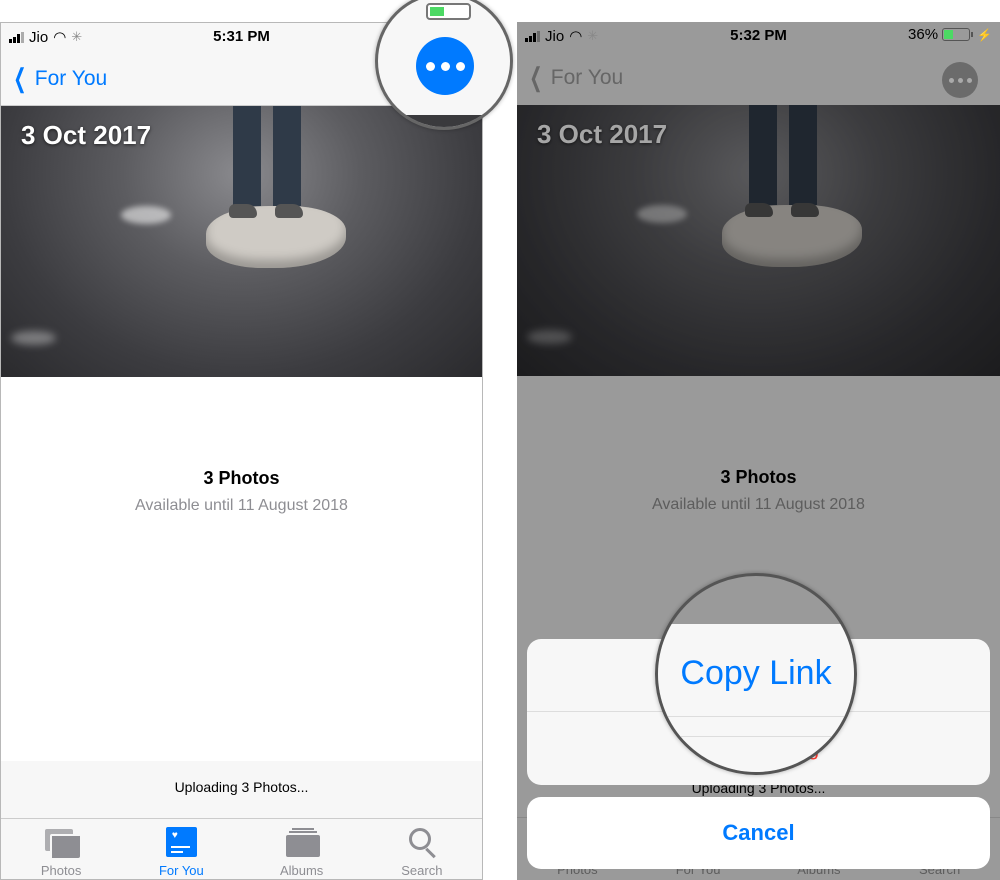 This screenshot has width=1000, height=880. I want to click on for-you-icon: ♥, so click(181, 842).